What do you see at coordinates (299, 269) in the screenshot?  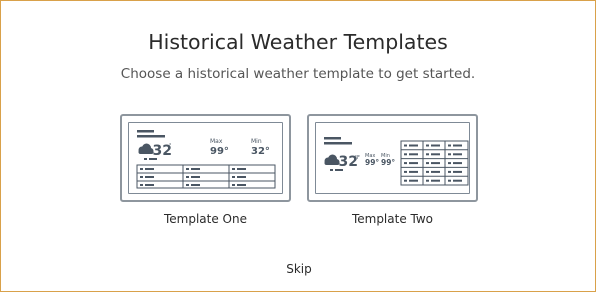 I see `skip-button: Skip` at bounding box center [299, 269].